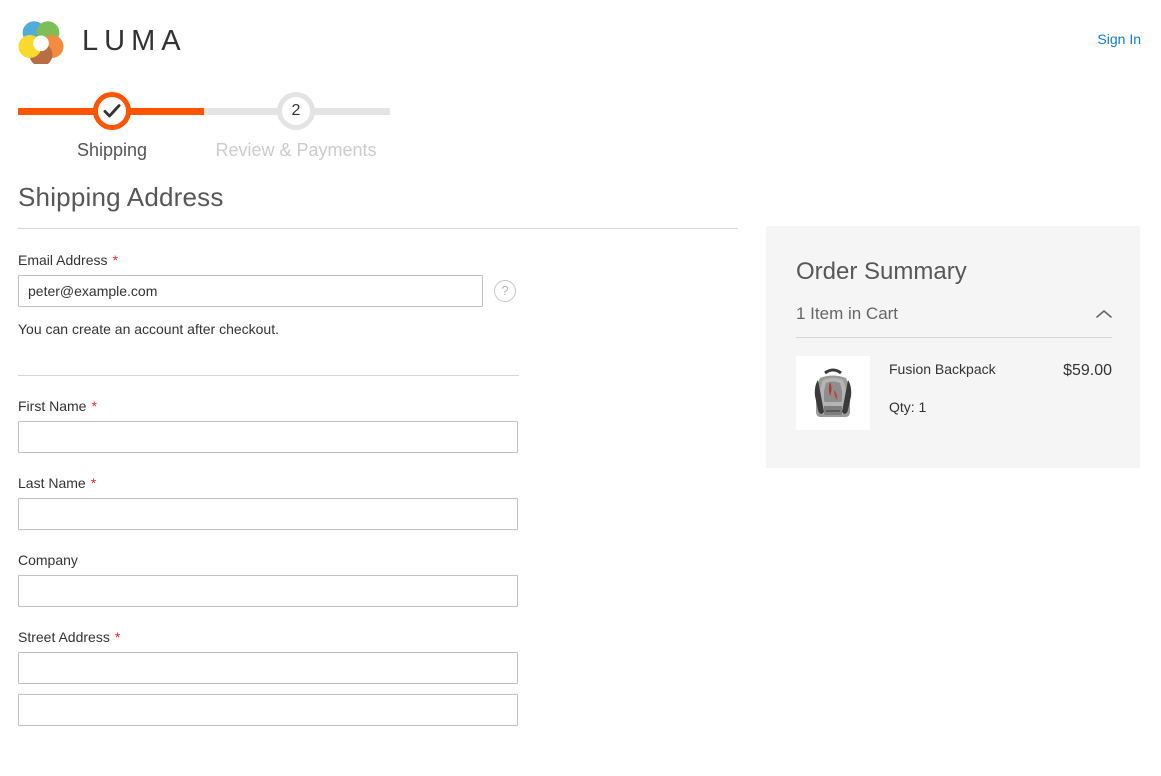 The height and width of the screenshot is (776, 1161). What do you see at coordinates (278, 260) in the screenshot?
I see `email-address-label: Email Address *` at bounding box center [278, 260].